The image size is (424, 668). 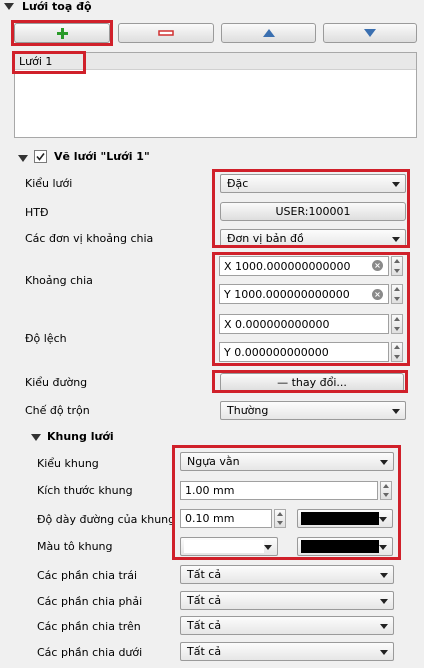 I want to click on move-down-button, so click(x=370, y=33).